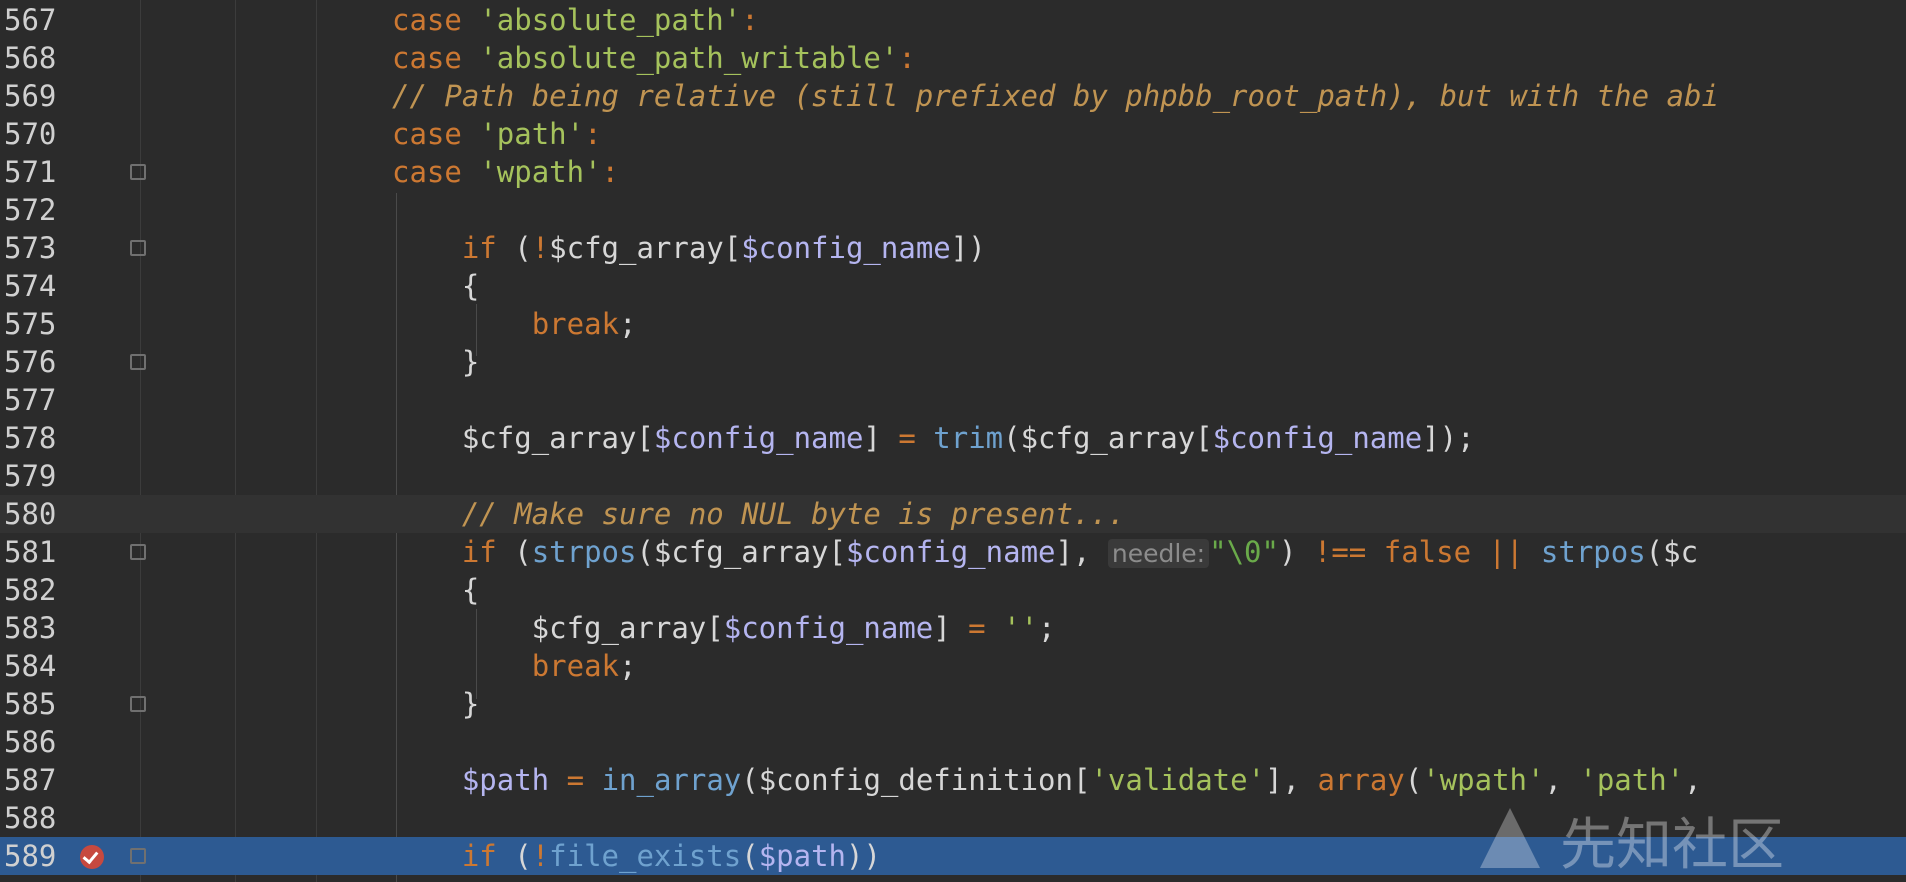 This screenshot has height=882, width=1906. Describe the element at coordinates (1593, 552) in the screenshot. I see `code-token: strpos` at that location.